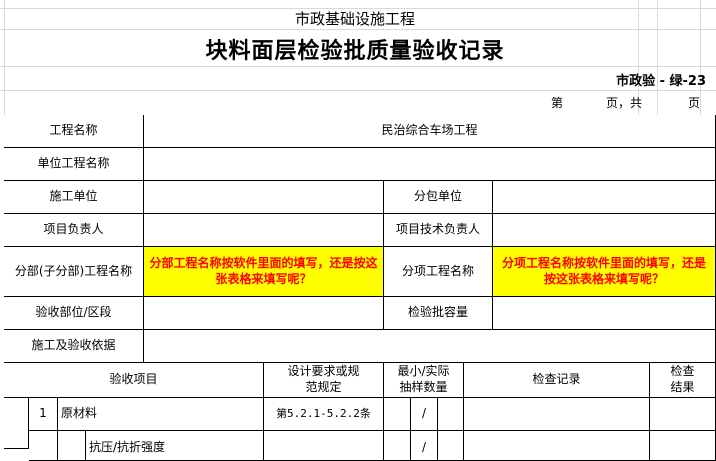 The height and width of the screenshot is (461, 716). What do you see at coordinates (430, 131) in the screenshot?
I see `project-name-value: 民治综合车场工程` at bounding box center [430, 131].